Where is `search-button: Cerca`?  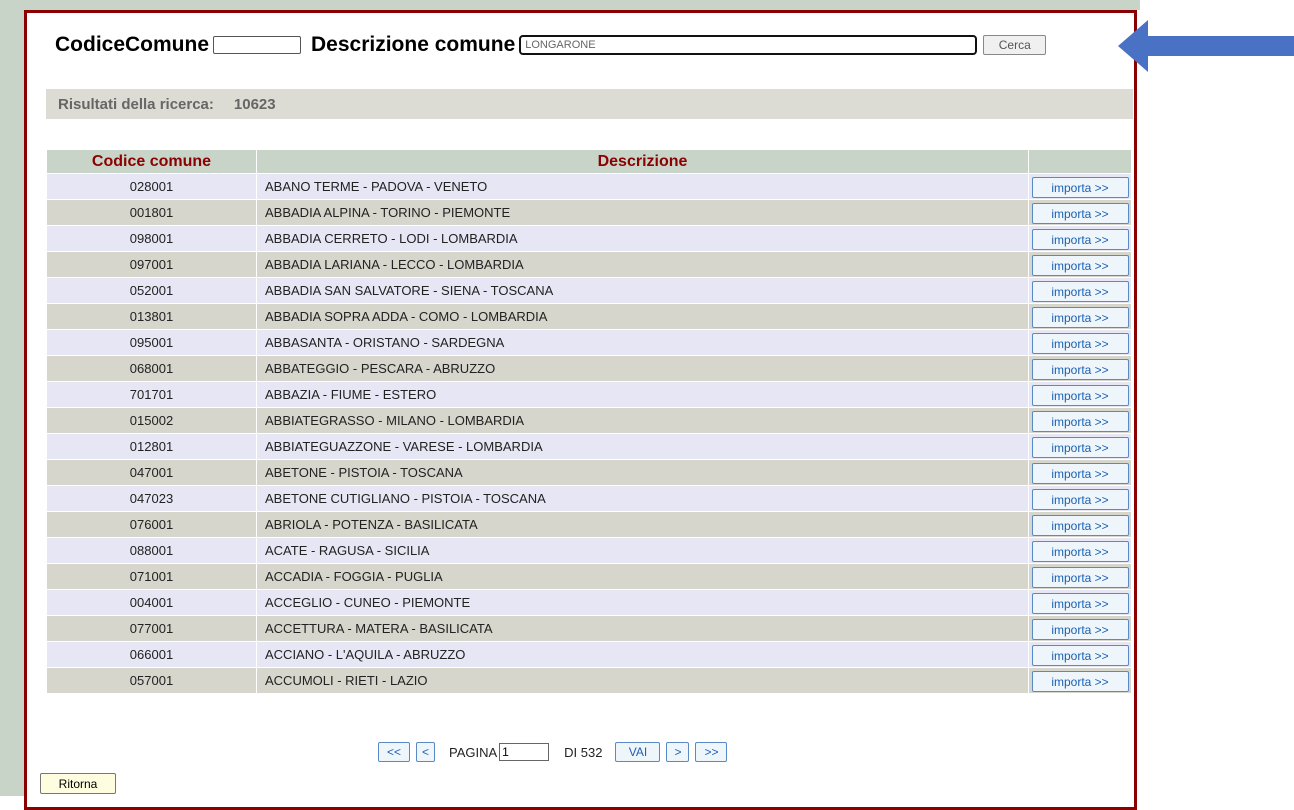 search-button: Cerca is located at coordinates (1015, 45).